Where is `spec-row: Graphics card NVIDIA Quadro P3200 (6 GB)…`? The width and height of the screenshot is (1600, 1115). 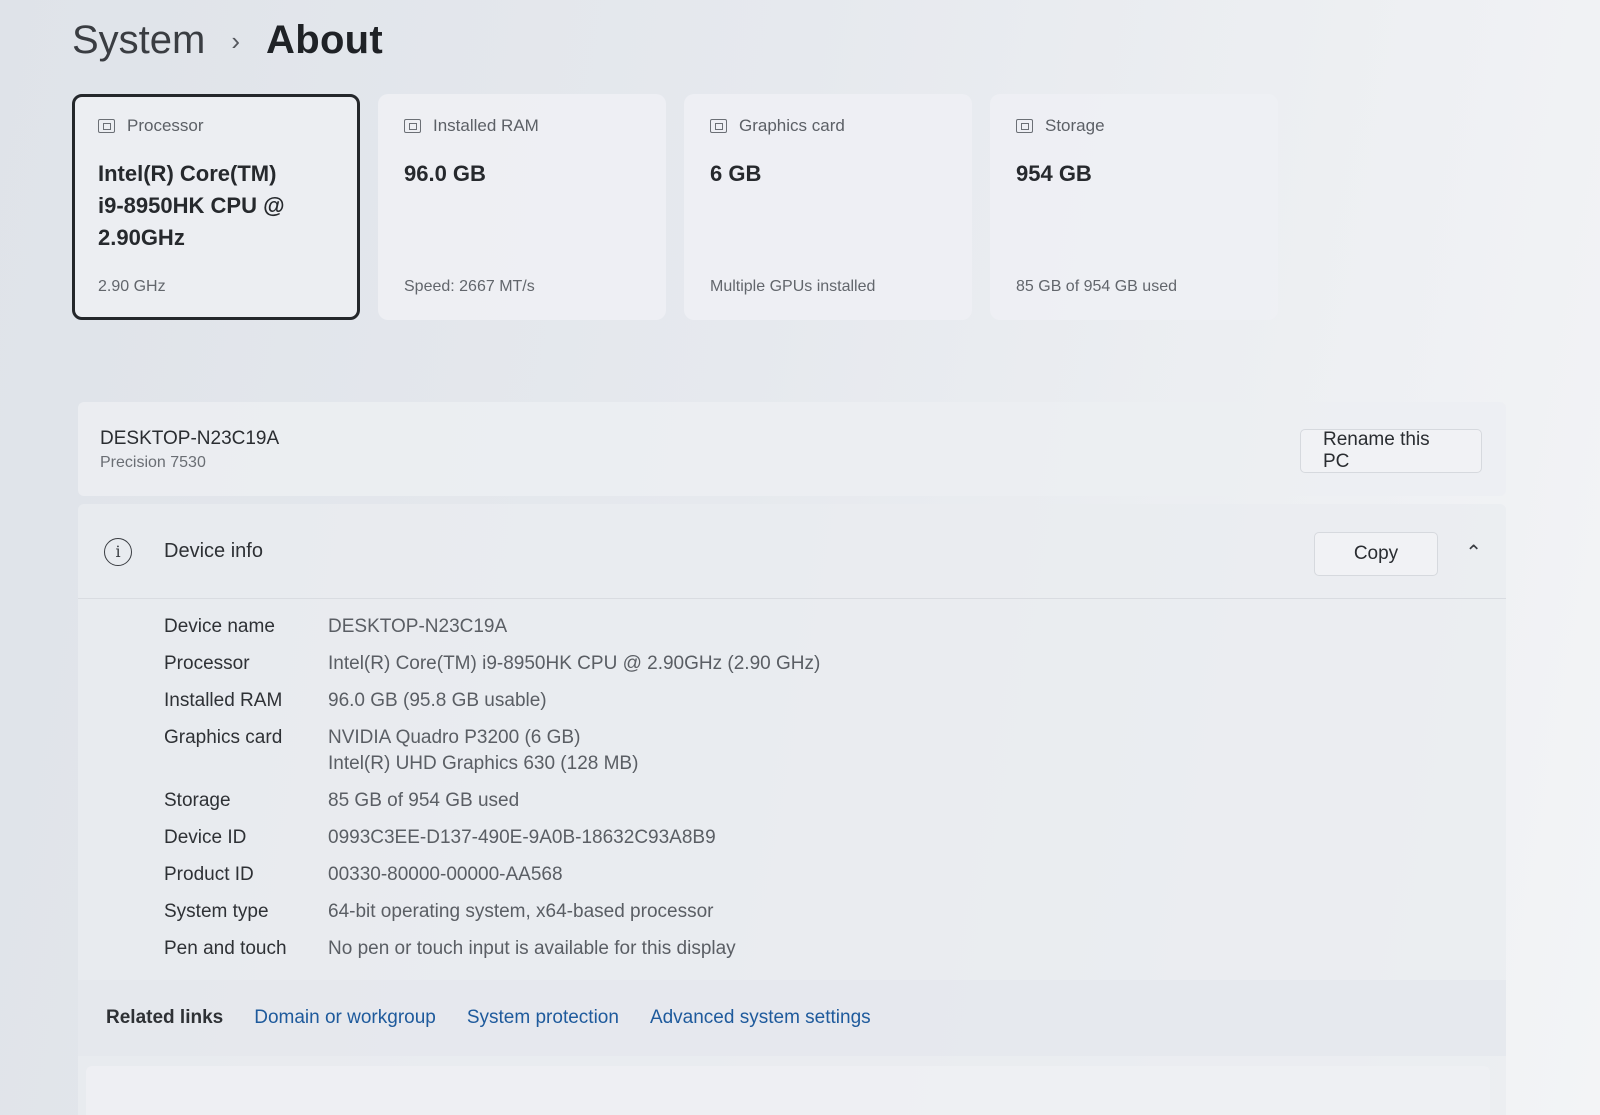 spec-row: Graphics card NVIDIA Quadro P3200 (6 GB)… is located at coordinates (492, 751).